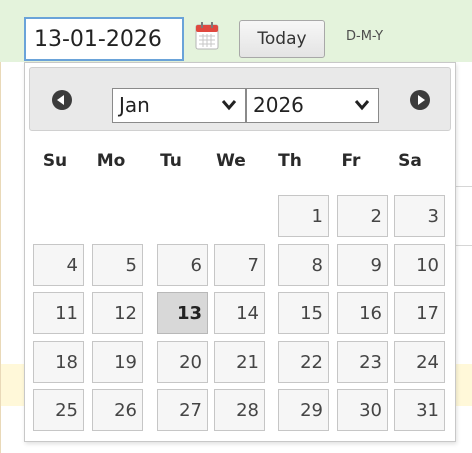 The image size is (472, 453). Describe the element at coordinates (55, 161) in the screenshot. I see `weekday-label: Su` at that location.